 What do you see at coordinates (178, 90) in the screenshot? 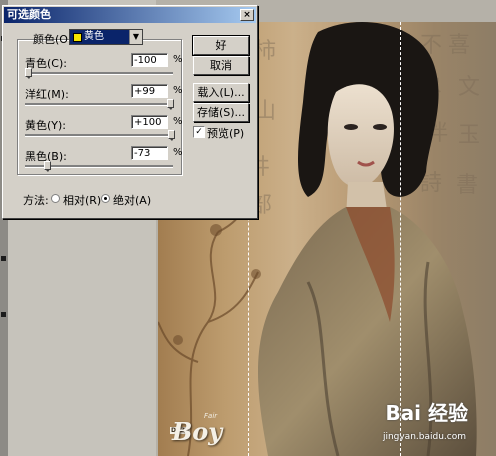
I see `magenta-percent: %` at bounding box center [178, 90].